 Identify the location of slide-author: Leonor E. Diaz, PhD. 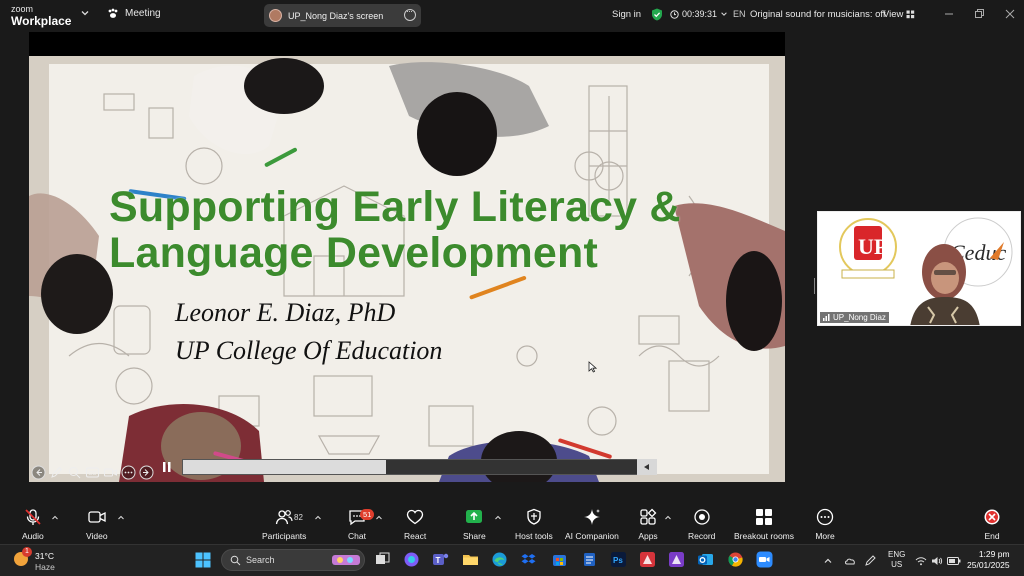
(285, 312).